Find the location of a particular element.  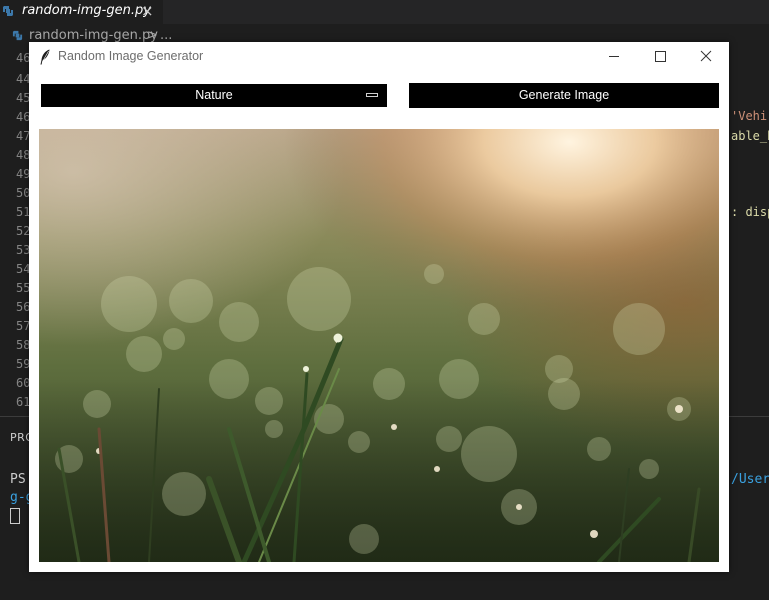

category-dropdown: Nature is located at coordinates (214, 95).